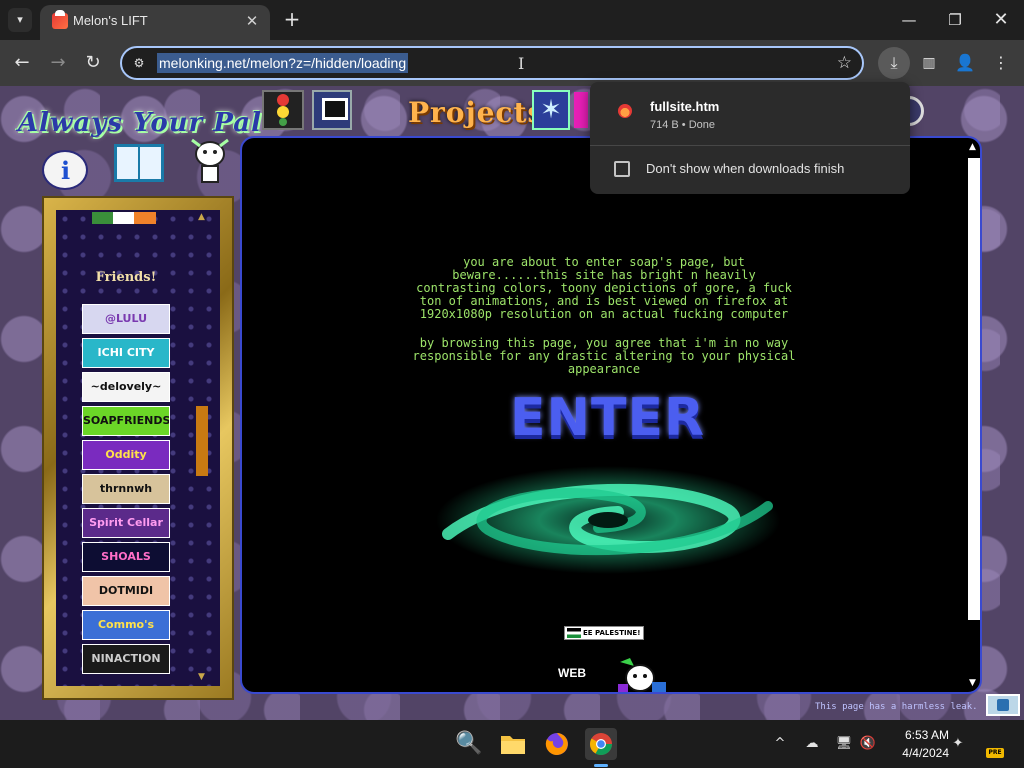  I want to click on friend-banner: @LULU, so click(126, 319).